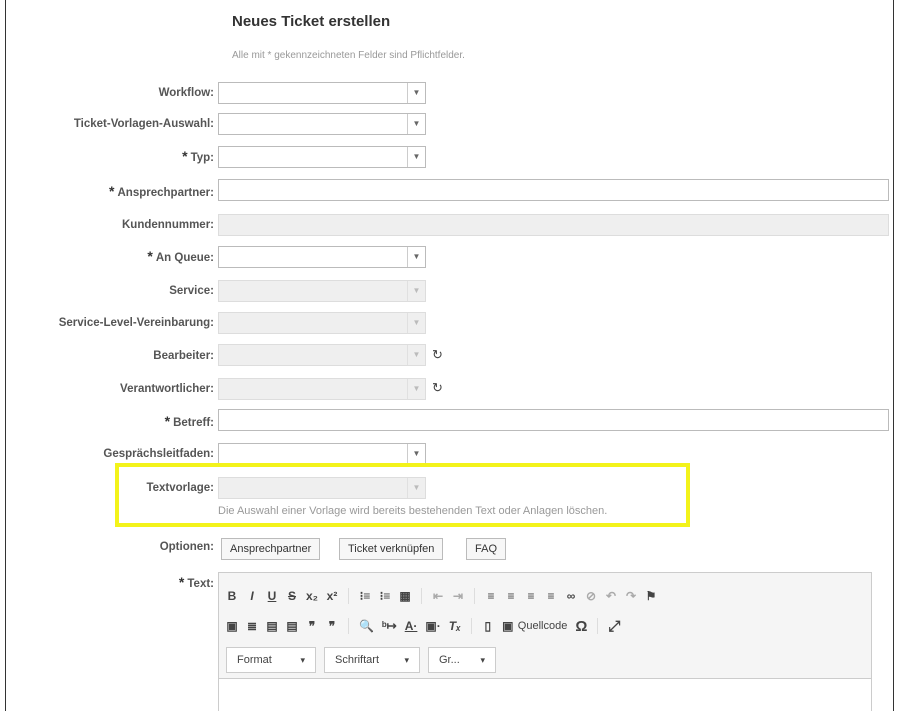  What do you see at coordinates (322, 257) in the screenshot?
I see `queue-select: ▼` at bounding box center [322, 257].